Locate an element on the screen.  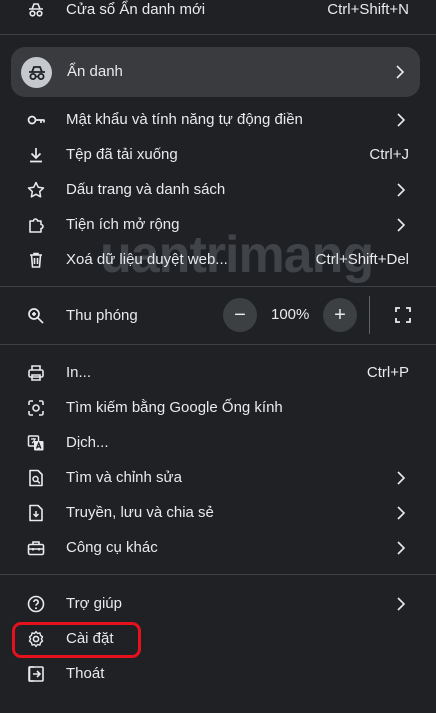
menu-item-downloads: Tệp đã tải xuống Ctrl+J is located at coordinates (218, 154).